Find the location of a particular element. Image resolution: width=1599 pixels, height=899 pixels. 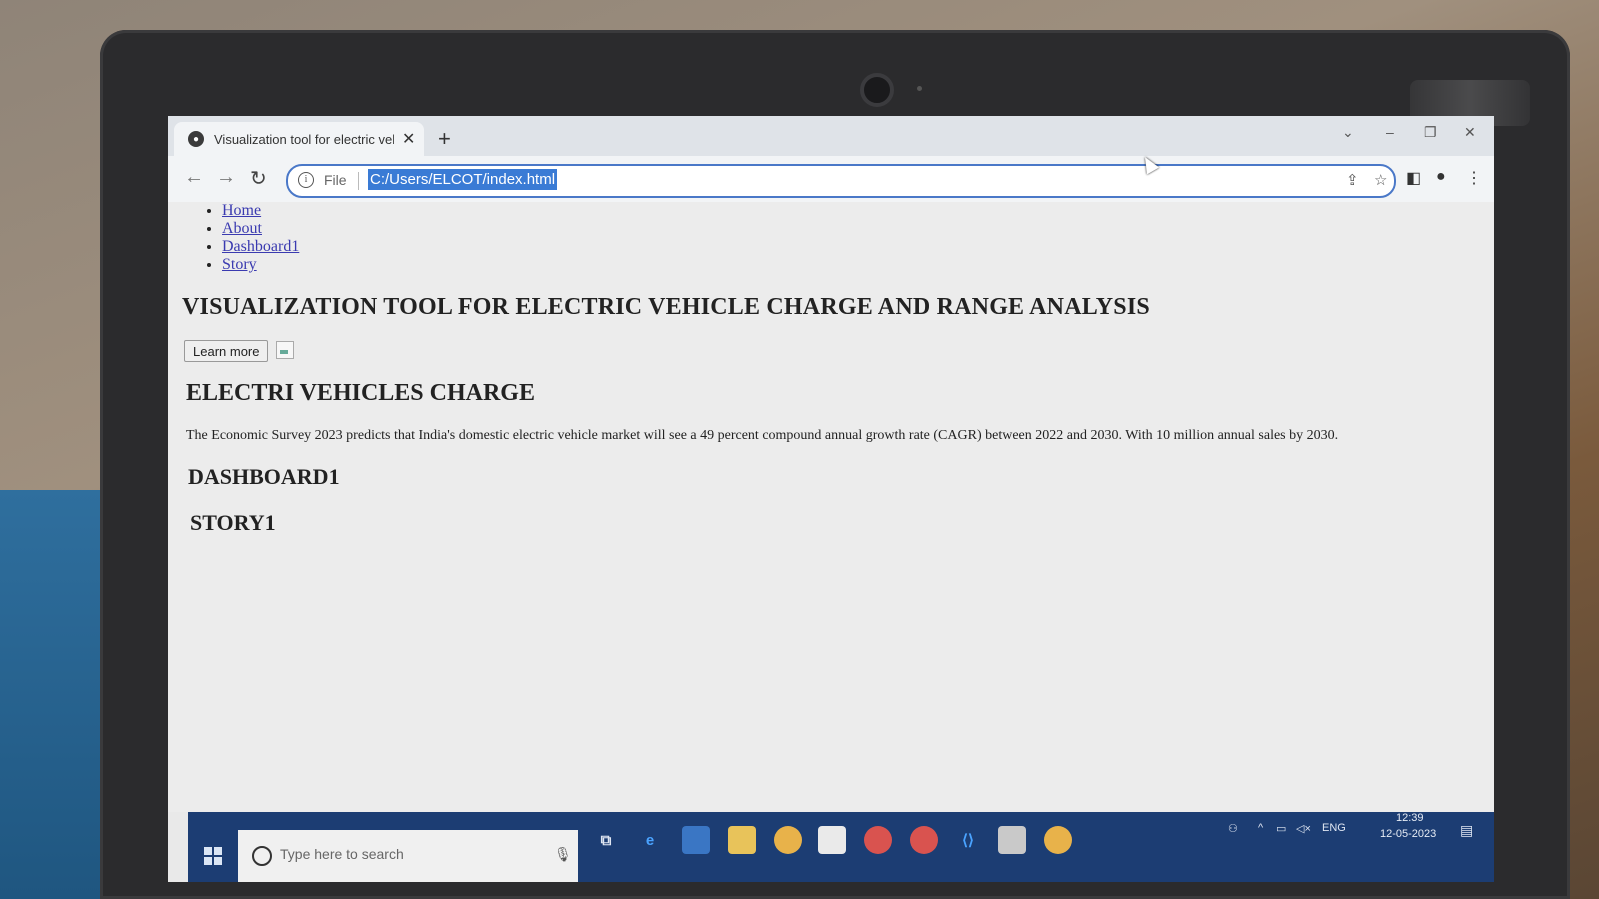

vscode-icon: ⟨⟩ is located at coordinates (968, 840).